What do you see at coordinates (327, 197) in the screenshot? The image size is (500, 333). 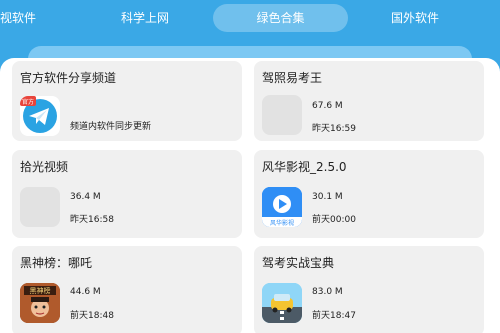 I see `app-size: 30.1 M` at bounding box center [327, 197].